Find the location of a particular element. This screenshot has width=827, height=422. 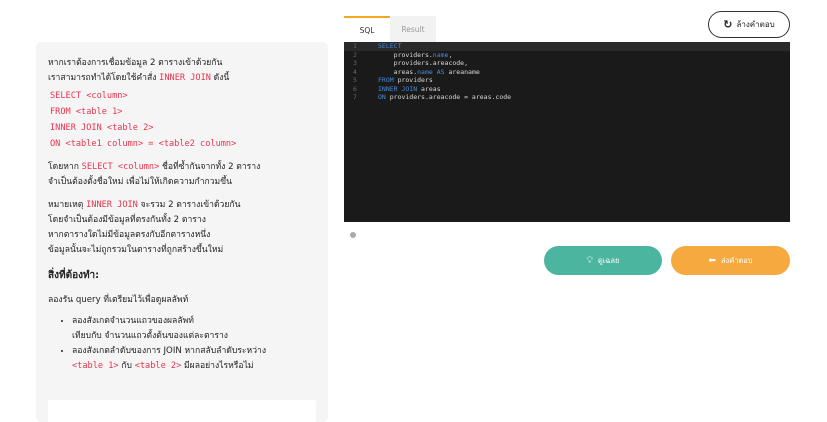

inline-code: <table 1> is located at coordinates (95, 366).